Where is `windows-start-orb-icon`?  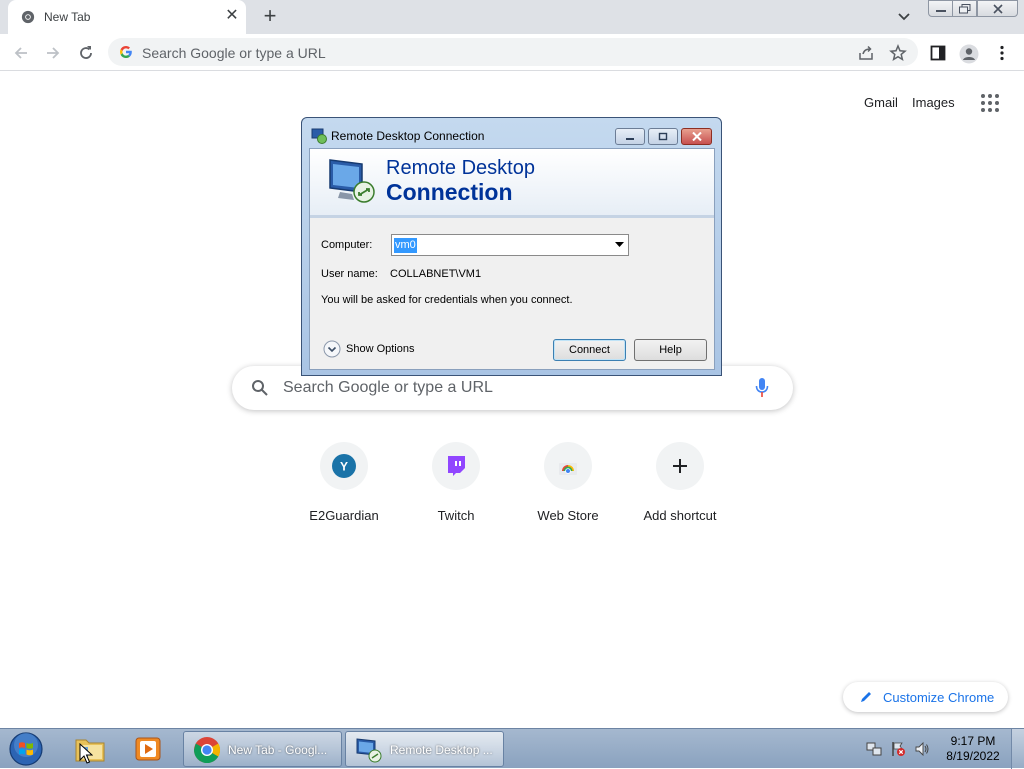
windows-start-orb-icon is located at coordinates (26, 749).